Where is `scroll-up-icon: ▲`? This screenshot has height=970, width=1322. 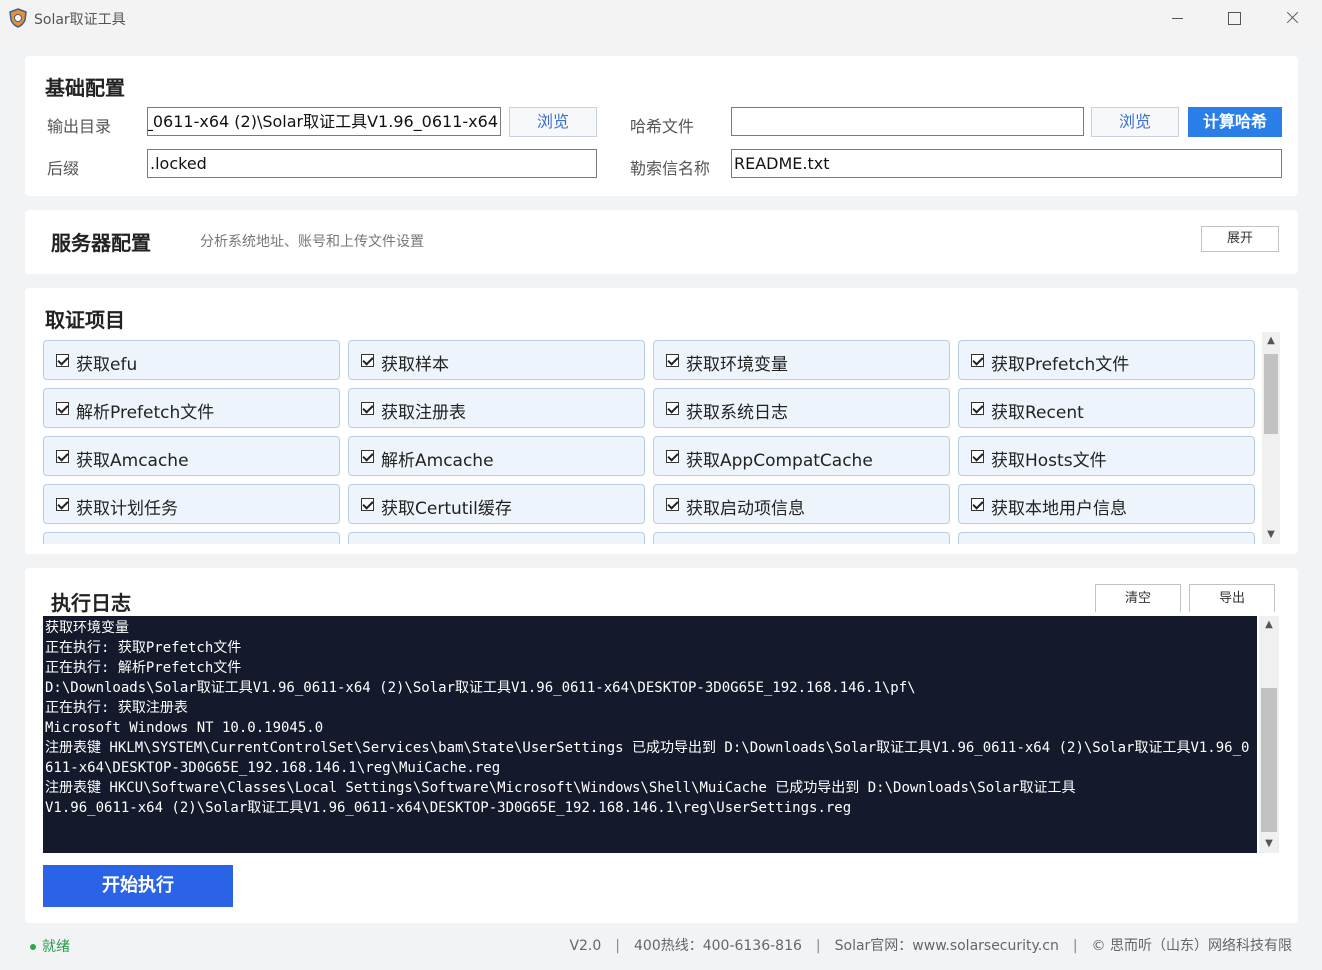
scroll-up-icon: ▲ is located at coordinates (1271, 341).